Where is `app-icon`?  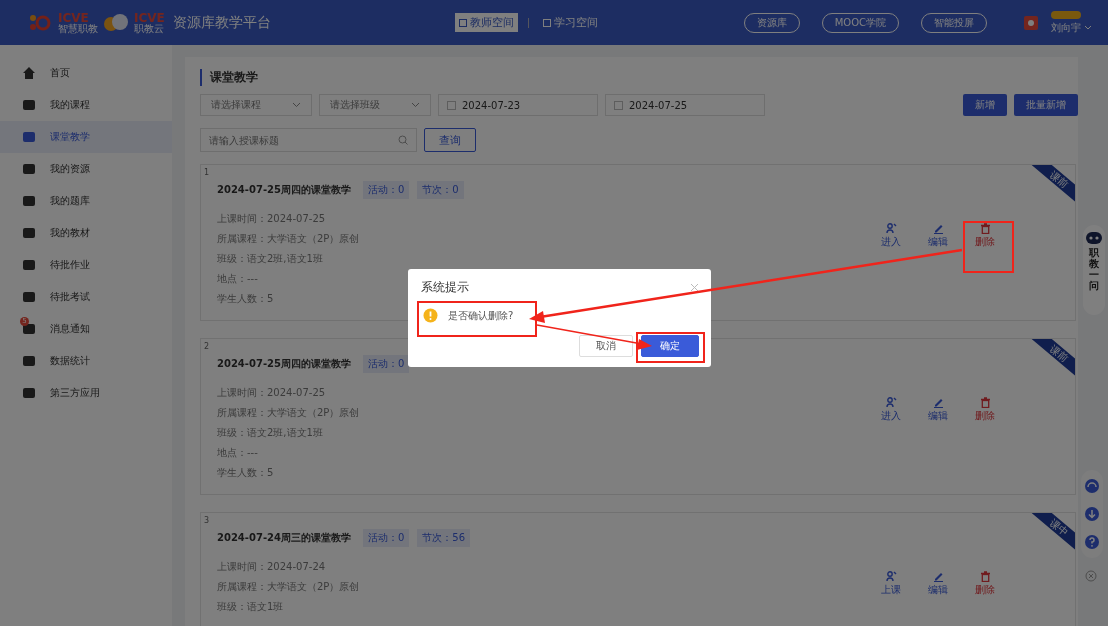
app-icon is located at coordinates (1030, 22).